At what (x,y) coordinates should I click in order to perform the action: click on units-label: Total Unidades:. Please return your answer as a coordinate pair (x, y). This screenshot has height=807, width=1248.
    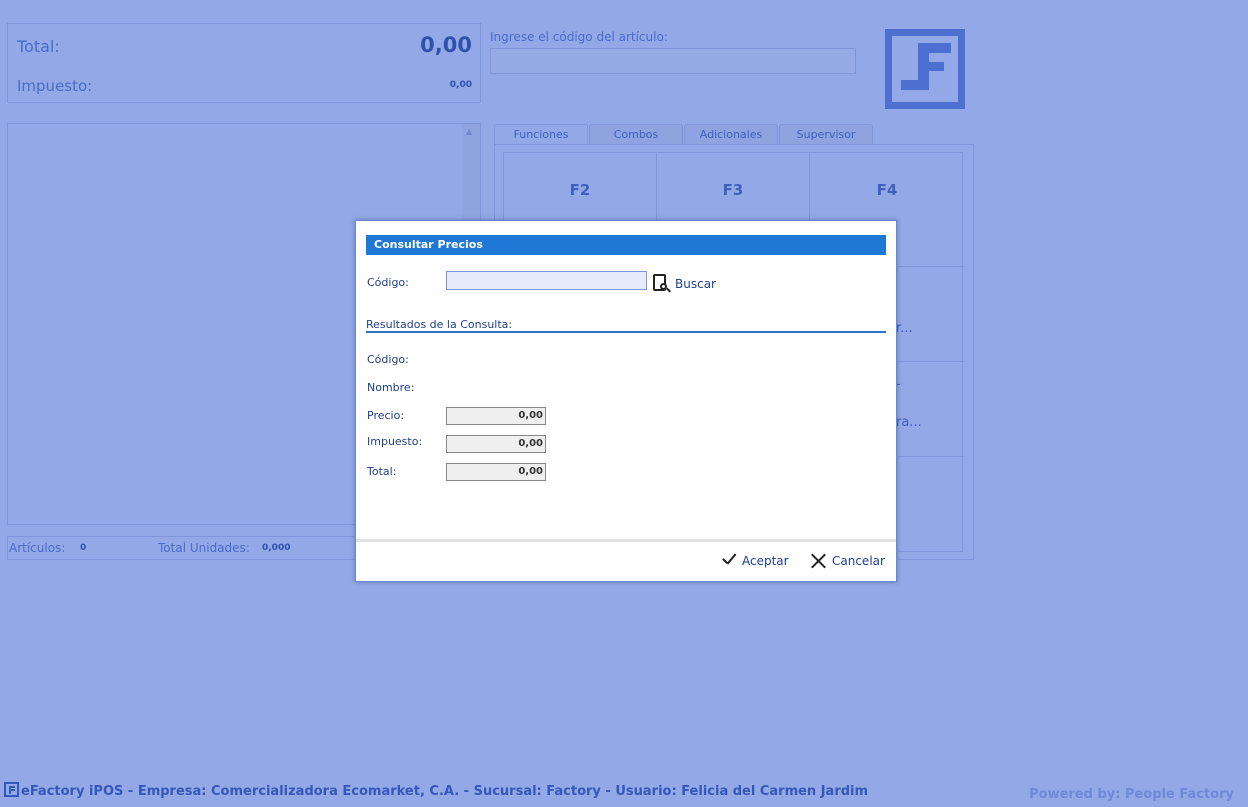
    Looking at the image, I should click on (204, 548).